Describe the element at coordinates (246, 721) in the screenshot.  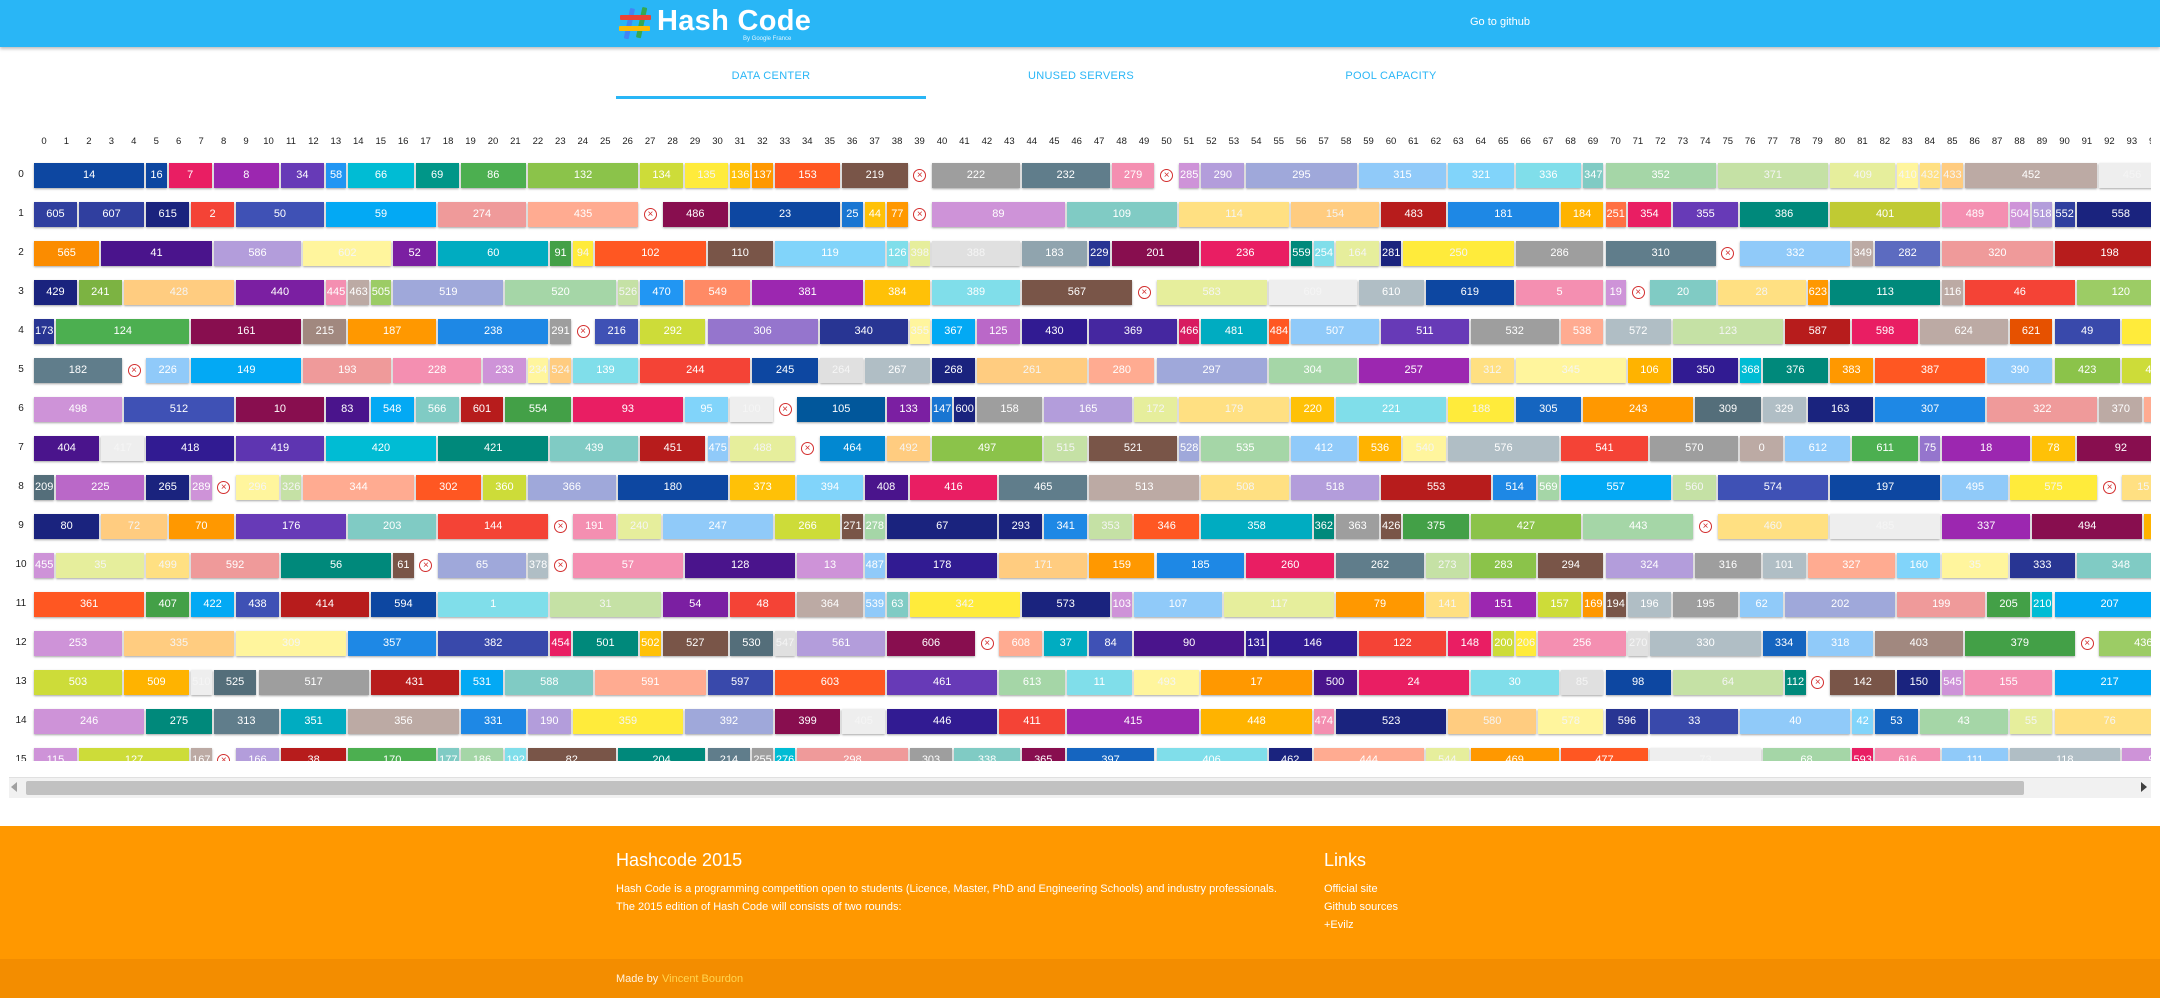
I see `server-block: 313` at that location.